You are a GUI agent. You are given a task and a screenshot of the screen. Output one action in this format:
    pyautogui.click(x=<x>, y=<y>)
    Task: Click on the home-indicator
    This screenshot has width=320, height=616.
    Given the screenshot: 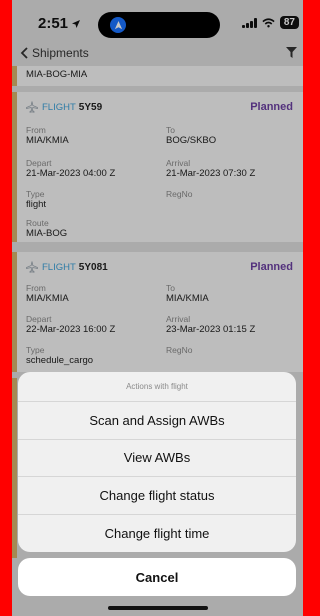 What is the action you would take?
    pyautogui.click(x=158, y=608)
    